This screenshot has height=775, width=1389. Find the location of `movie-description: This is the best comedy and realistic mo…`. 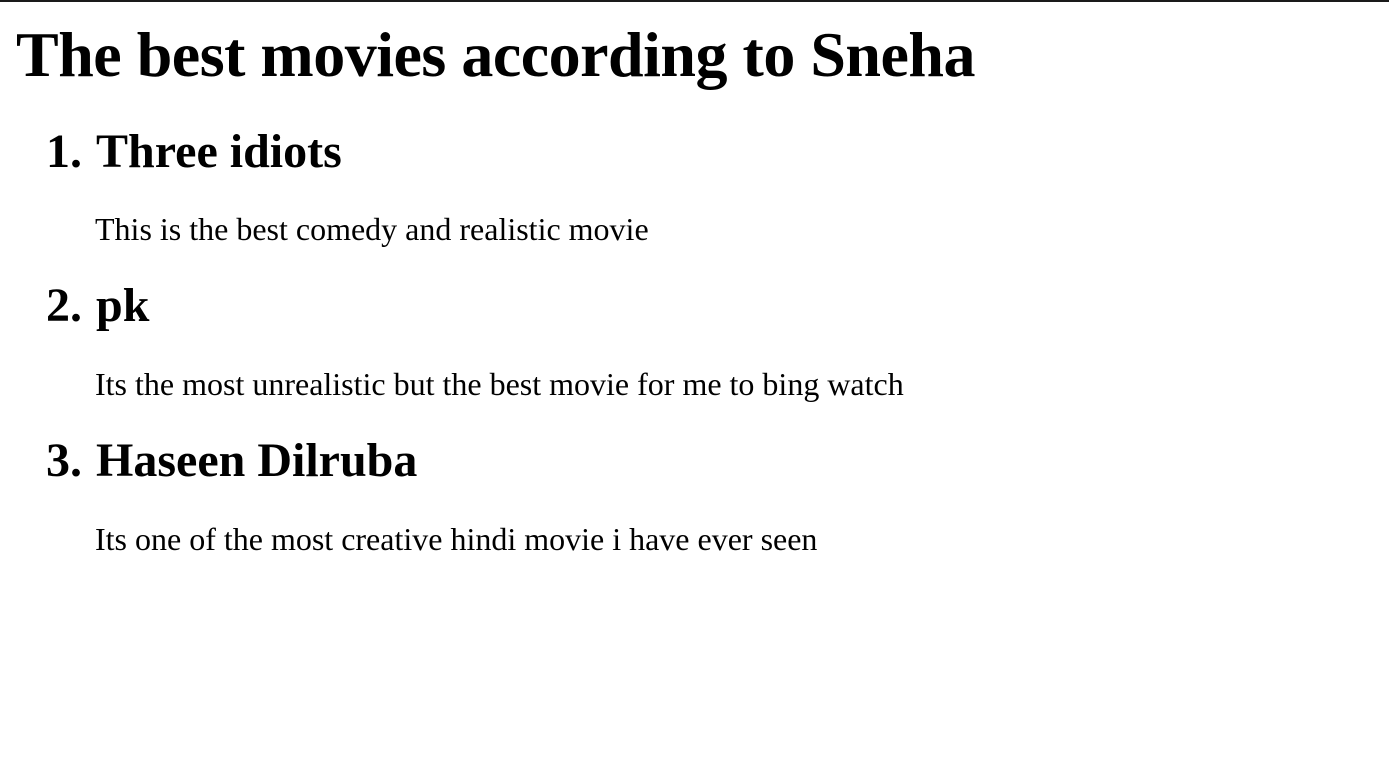

movie-description: This is the best comedy and realistic mo… is located at coordinates (372, 229).